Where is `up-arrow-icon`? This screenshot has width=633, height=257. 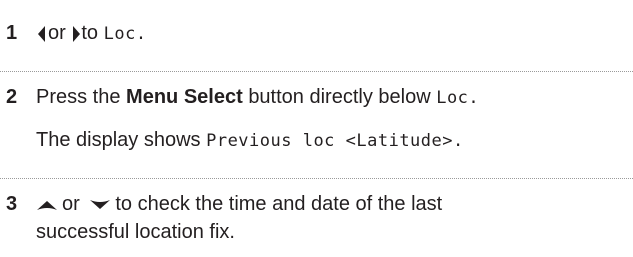 up-arrow-icon is located at coordinates (47, 205).